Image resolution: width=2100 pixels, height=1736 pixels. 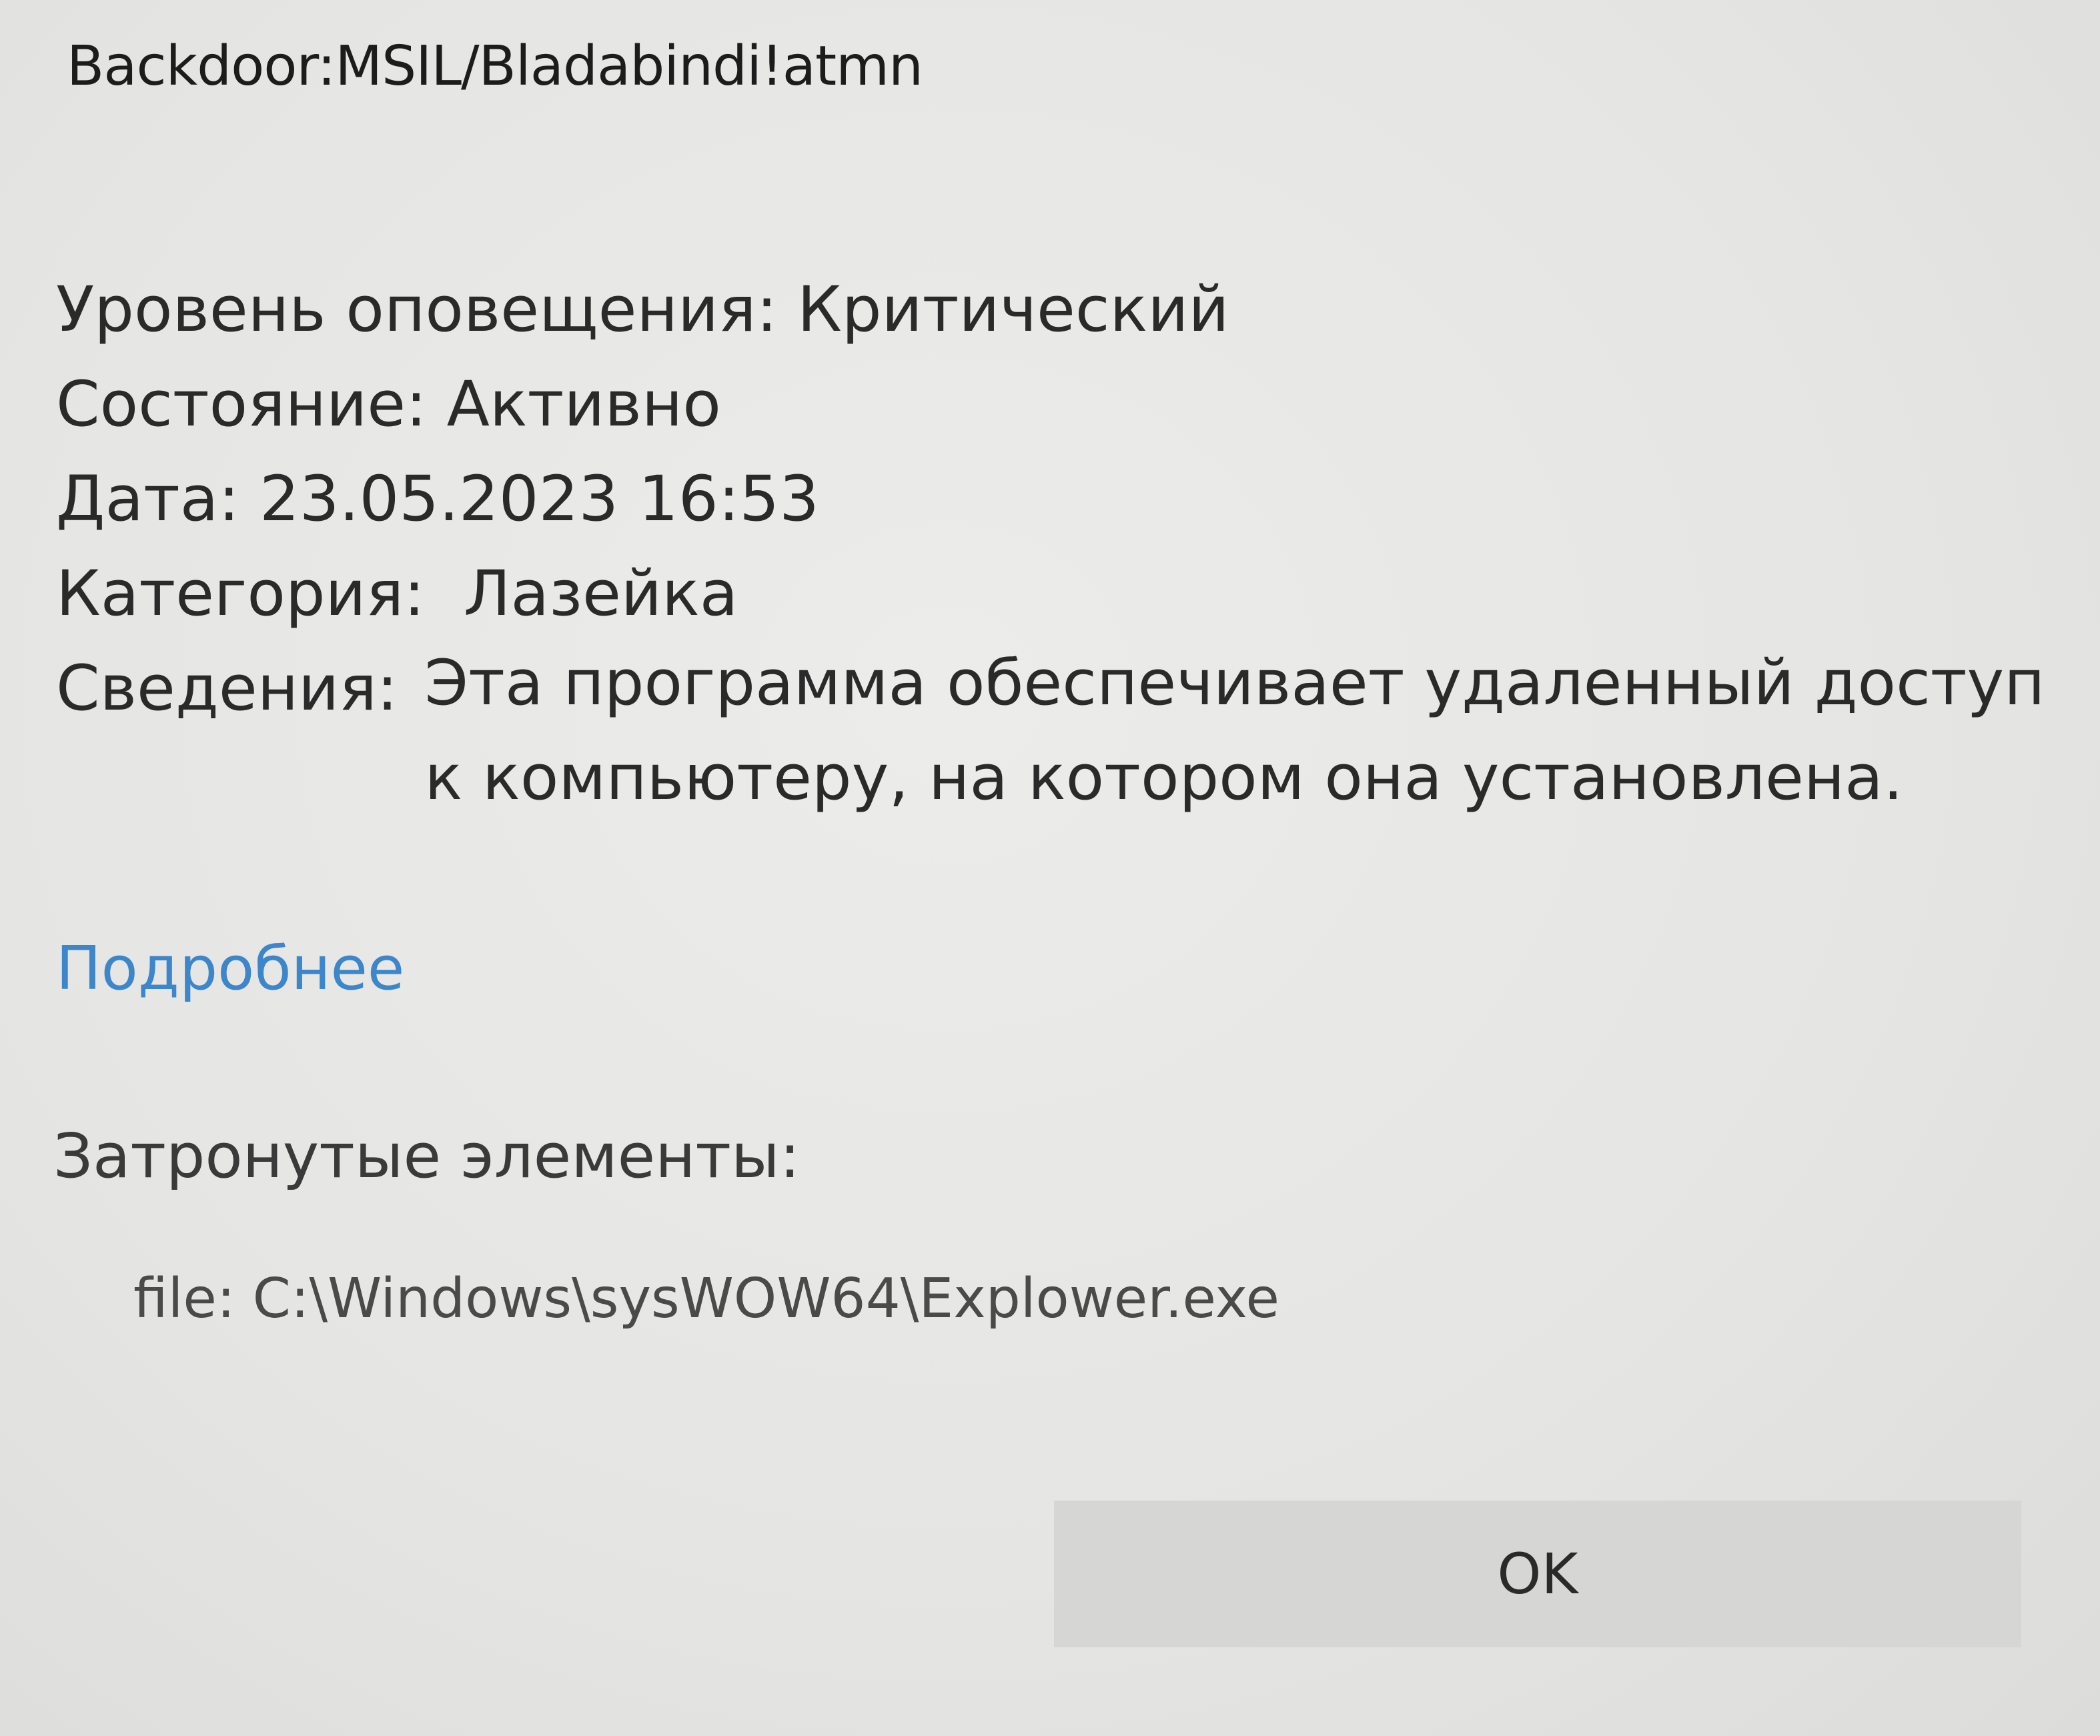 I want to click on ok-button: OK, so click(x=1537, y=1574).